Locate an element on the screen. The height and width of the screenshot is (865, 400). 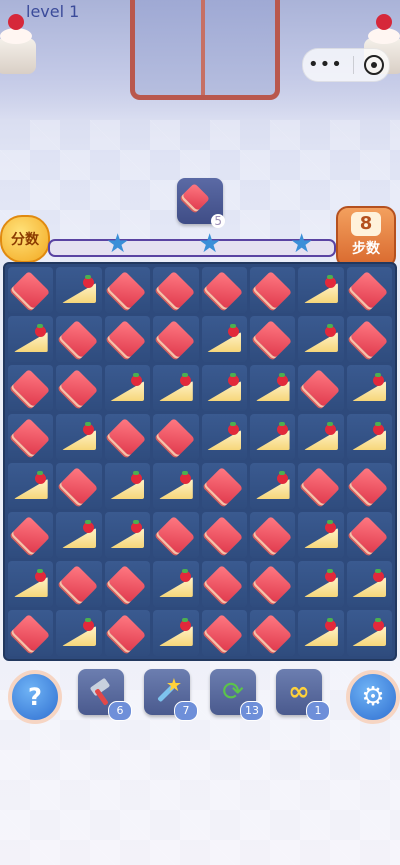
level-label: level 1 is located at coordinates (53, 11).